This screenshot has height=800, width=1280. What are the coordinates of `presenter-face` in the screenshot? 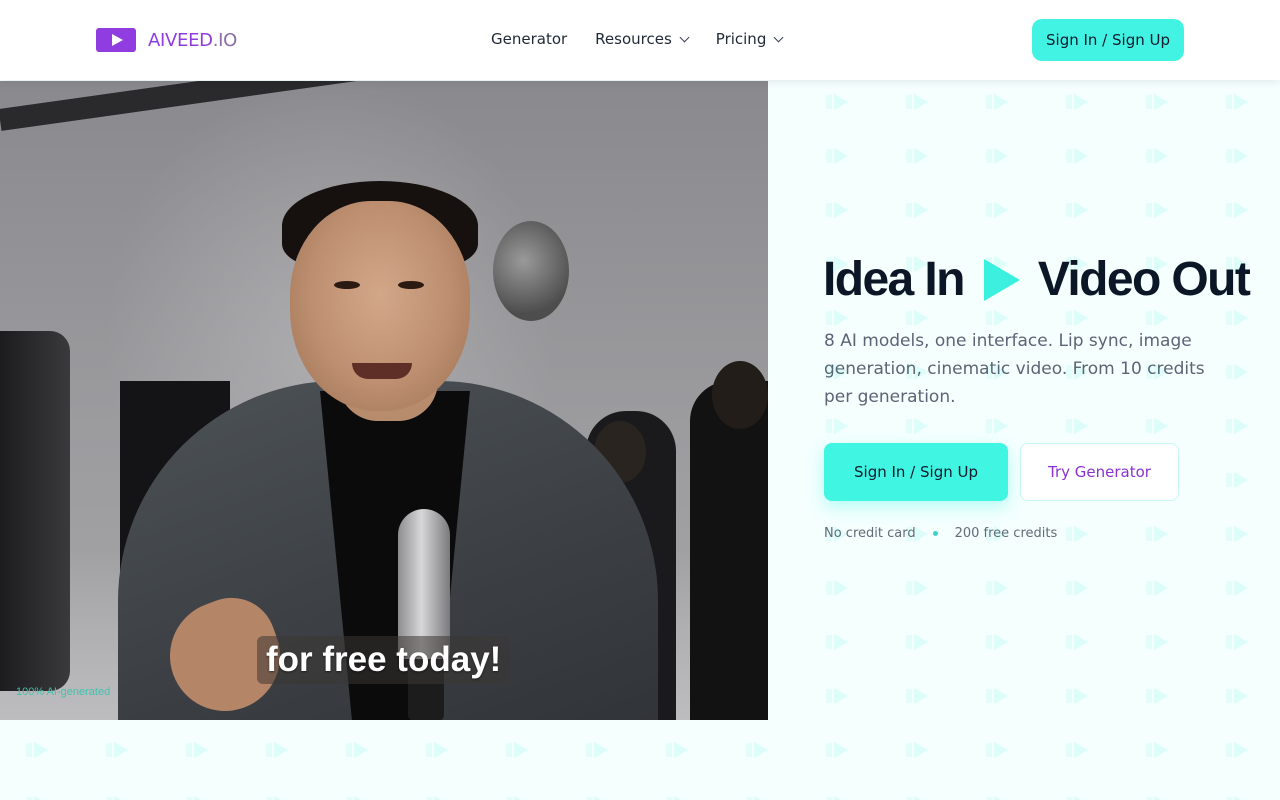 It's located at (380, 306).